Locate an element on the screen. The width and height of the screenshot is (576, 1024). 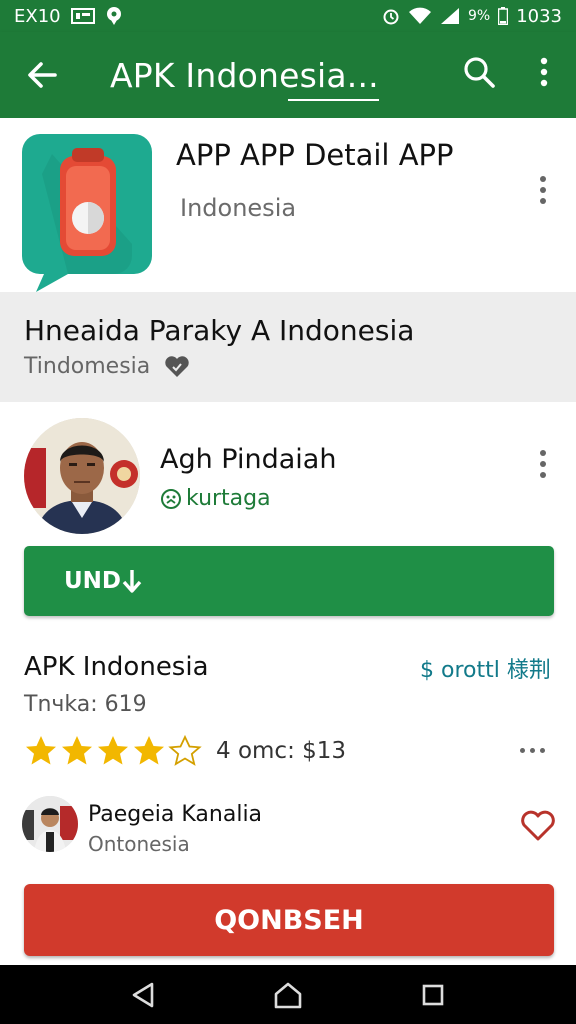
signal-icon is located at coordinates (450, 16).